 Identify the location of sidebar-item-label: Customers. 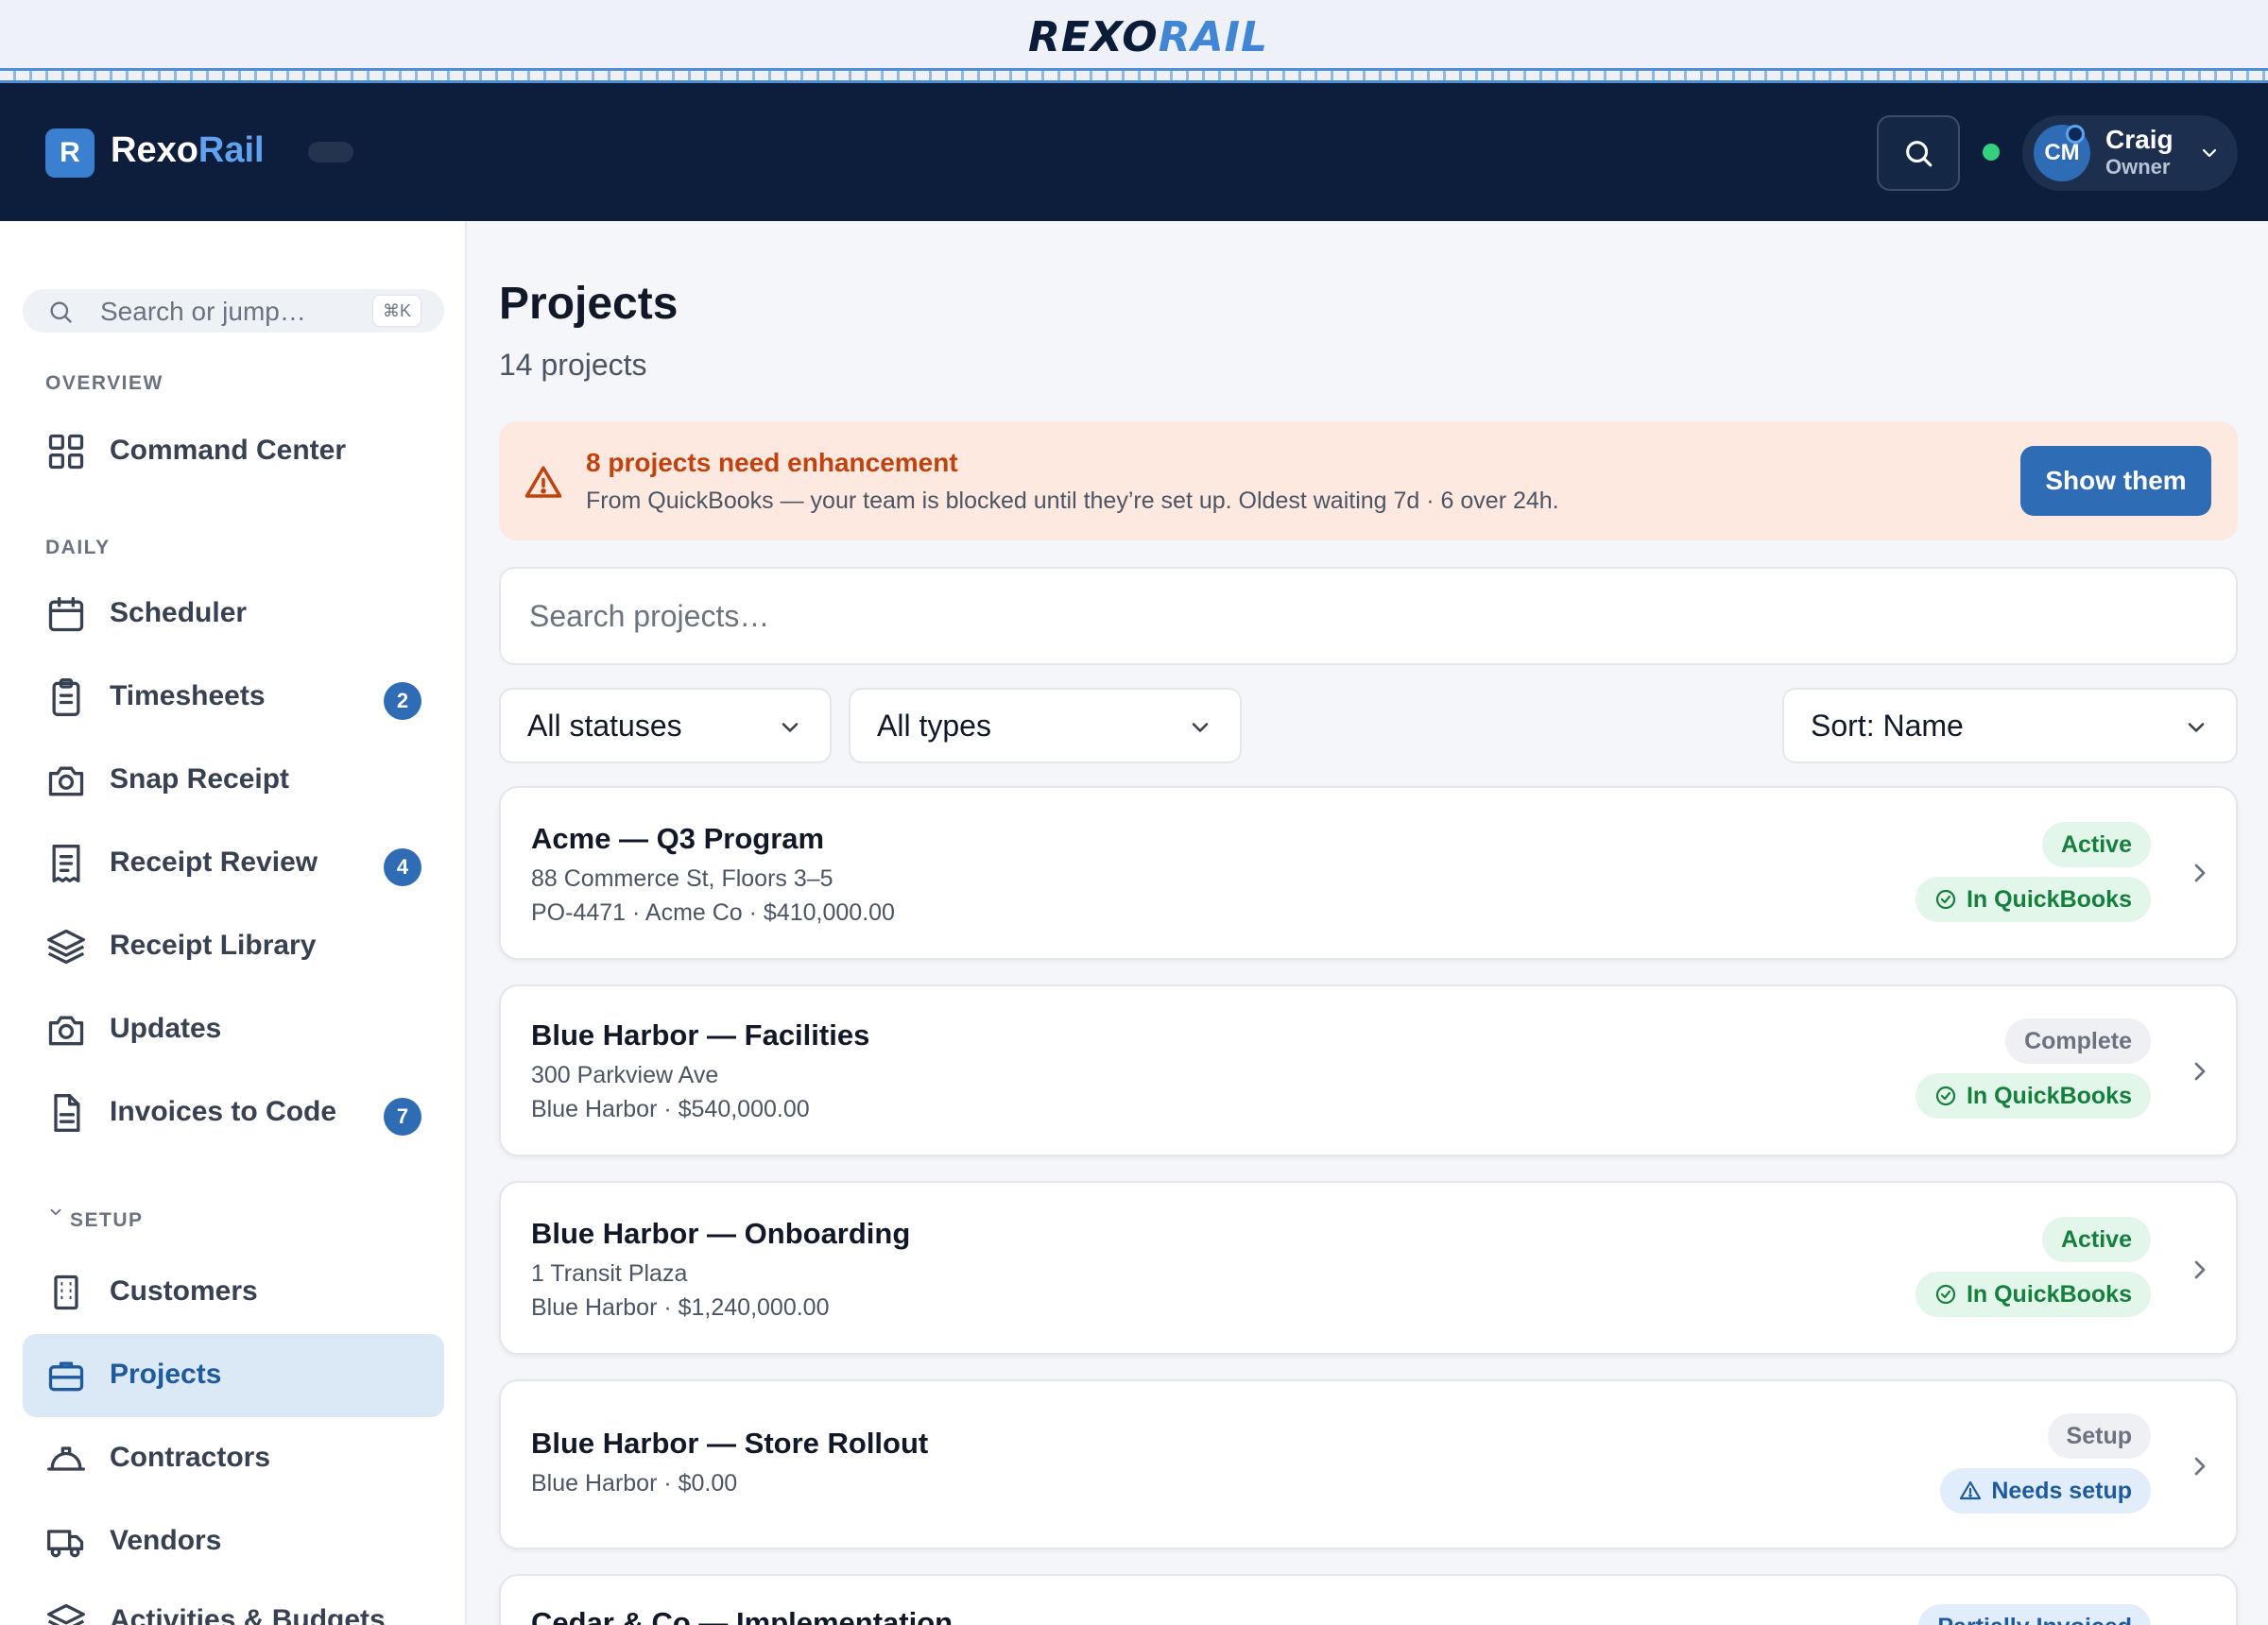
(184, 1291).